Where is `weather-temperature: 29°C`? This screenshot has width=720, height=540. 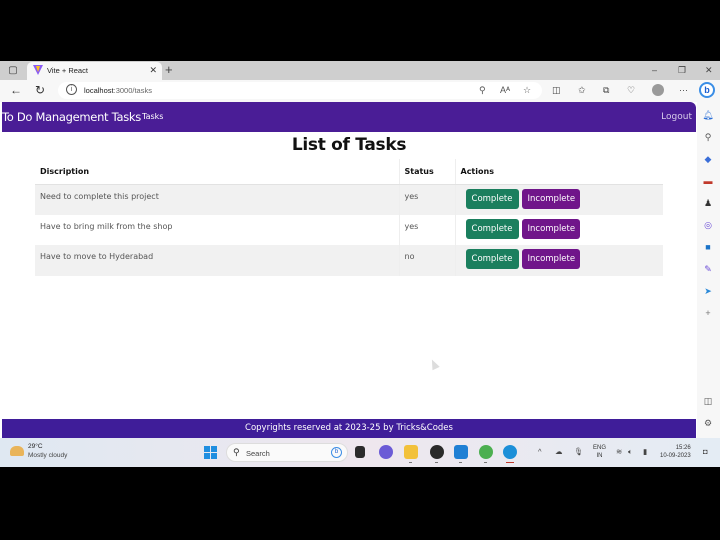 weather-temperature: 29°C is located at coordinates (35, 446).